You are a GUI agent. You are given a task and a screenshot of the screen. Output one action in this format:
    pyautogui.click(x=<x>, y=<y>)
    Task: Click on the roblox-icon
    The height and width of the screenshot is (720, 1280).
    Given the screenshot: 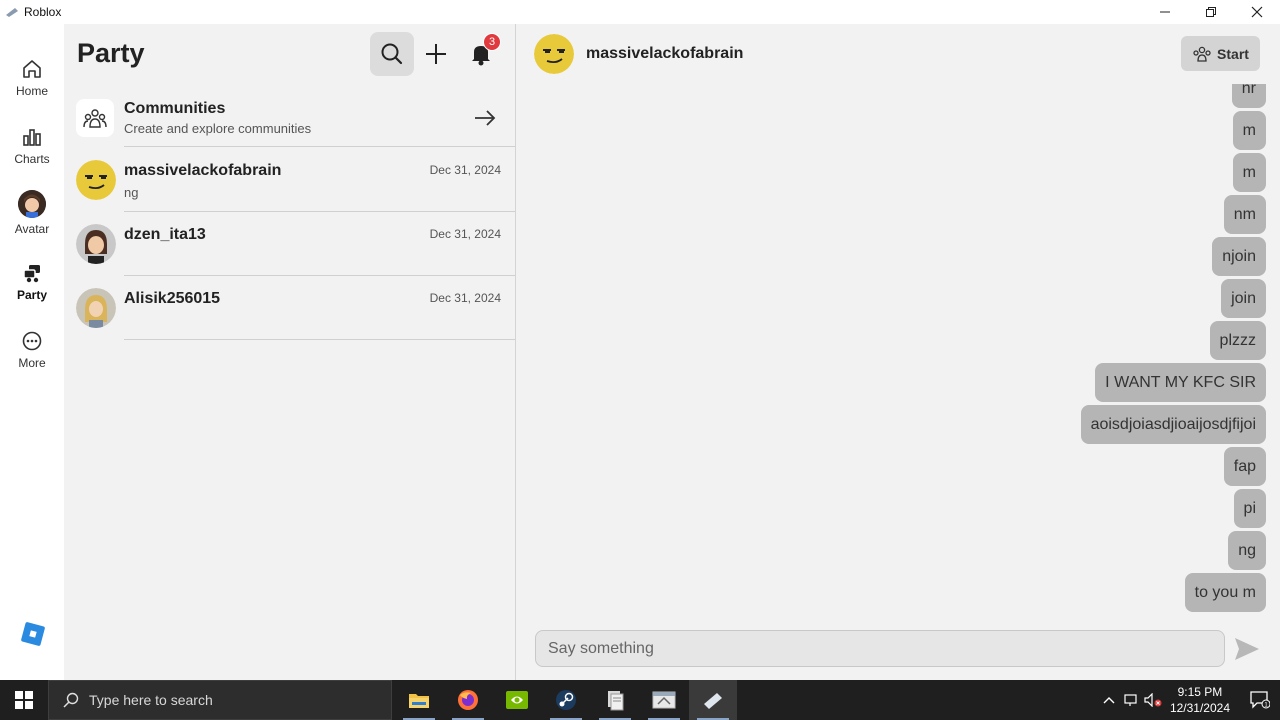 What is the action you would take?
    pyautogui.click(x=713, y=701)
    